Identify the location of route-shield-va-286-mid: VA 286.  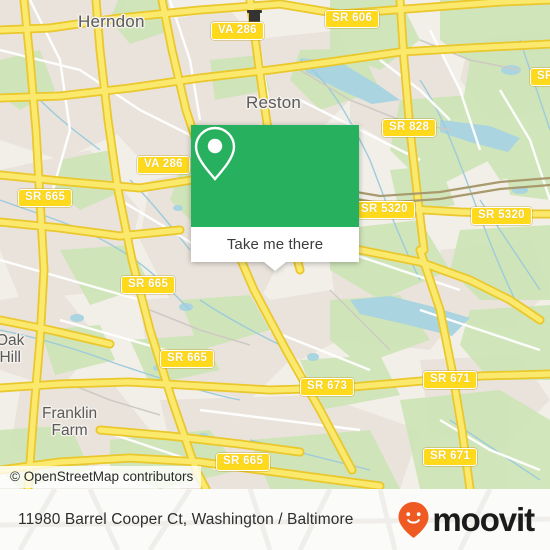
(163, 165).